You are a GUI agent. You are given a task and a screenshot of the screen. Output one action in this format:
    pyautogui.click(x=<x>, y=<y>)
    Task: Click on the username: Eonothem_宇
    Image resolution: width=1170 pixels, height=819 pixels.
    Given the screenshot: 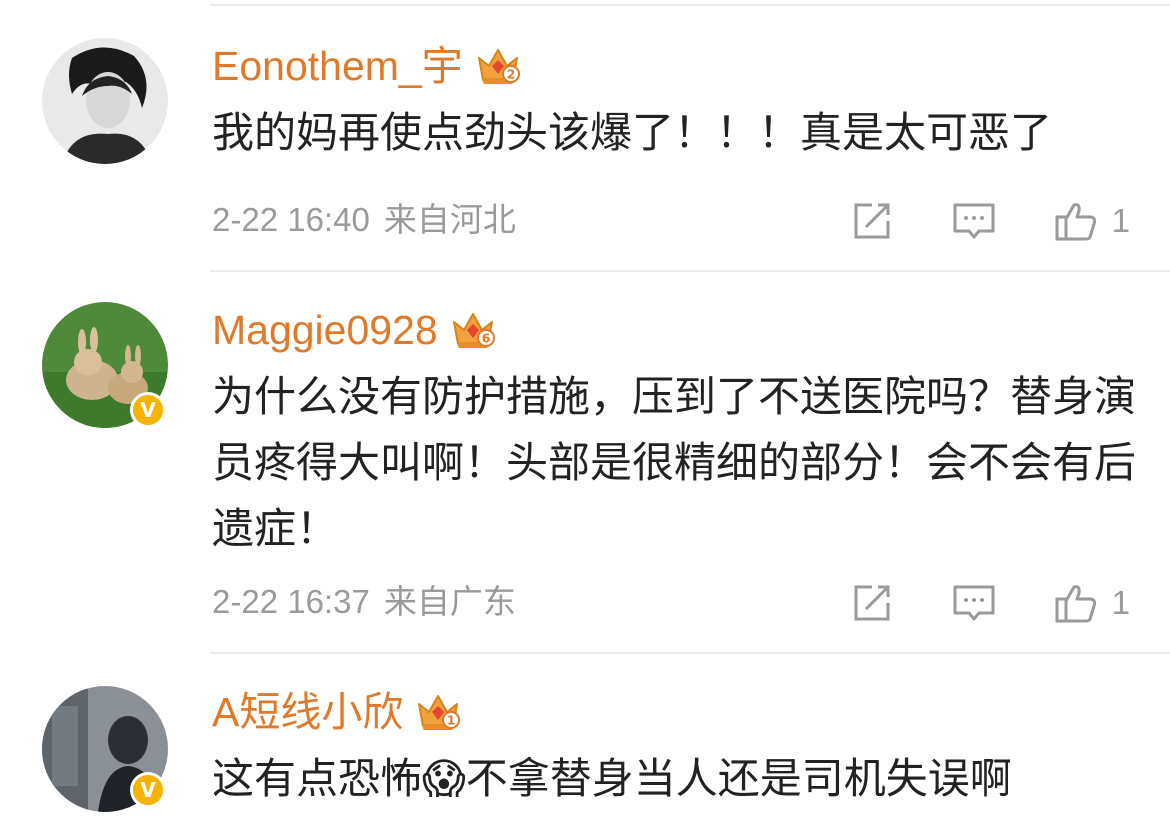 What is the action you would take?
    pyautogui.click(x=337, y=66)
    